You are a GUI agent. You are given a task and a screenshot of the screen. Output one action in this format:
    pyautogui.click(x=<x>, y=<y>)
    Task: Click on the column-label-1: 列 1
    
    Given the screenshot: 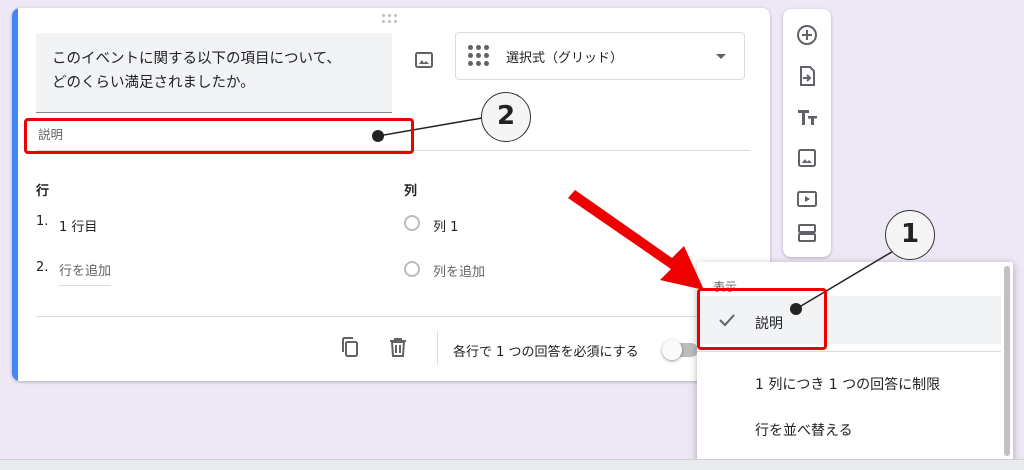 What is the action you would take?
    pyautogui.click(x=445, y=225)
    